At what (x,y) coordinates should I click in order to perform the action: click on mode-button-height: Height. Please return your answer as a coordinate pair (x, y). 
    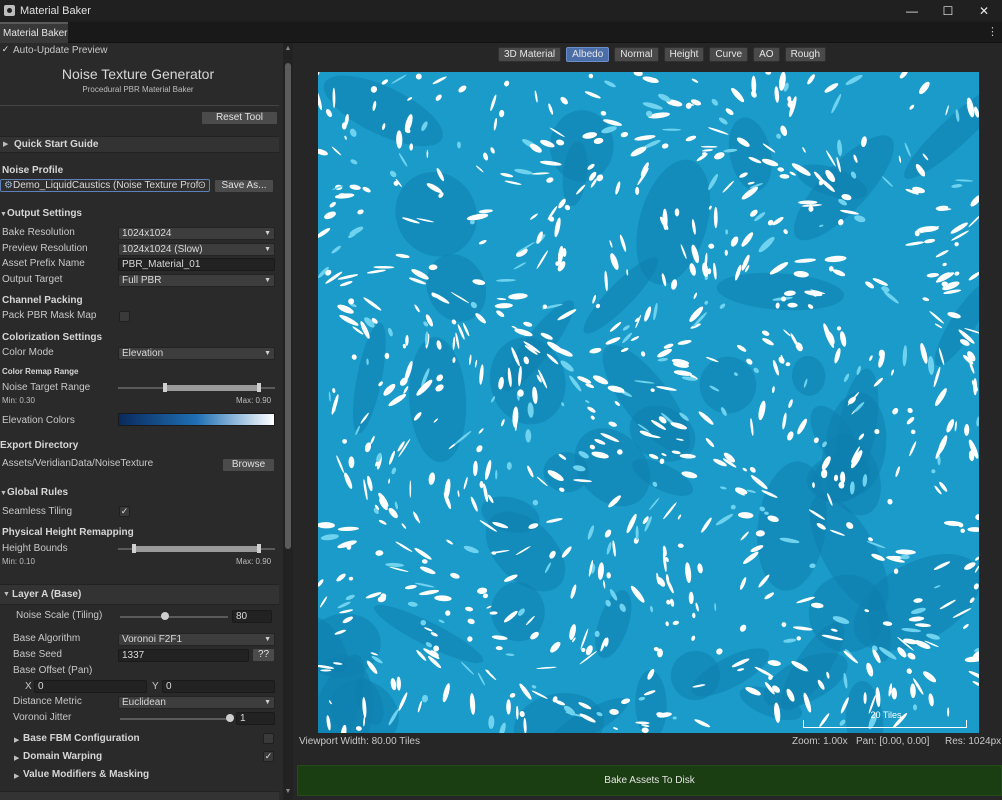
    Looking at the image, I should click on (684, 54).